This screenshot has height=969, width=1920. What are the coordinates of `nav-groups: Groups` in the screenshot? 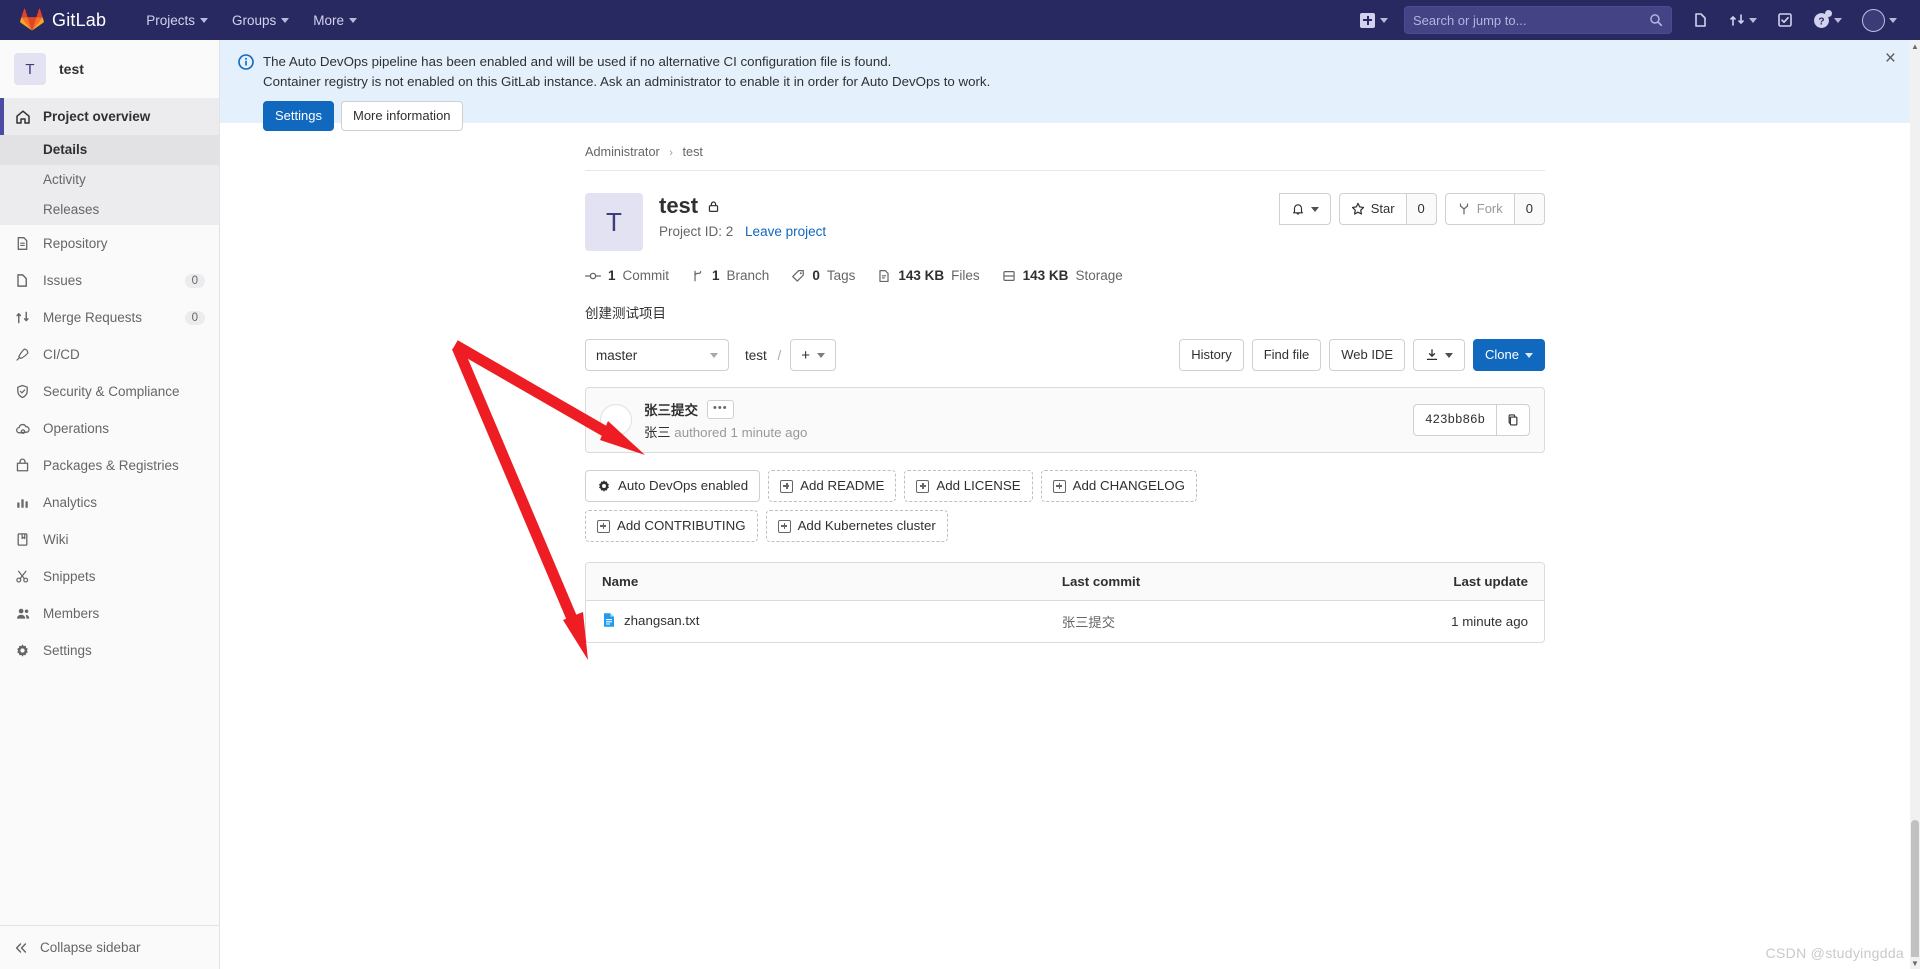 It's located at (260, 20).